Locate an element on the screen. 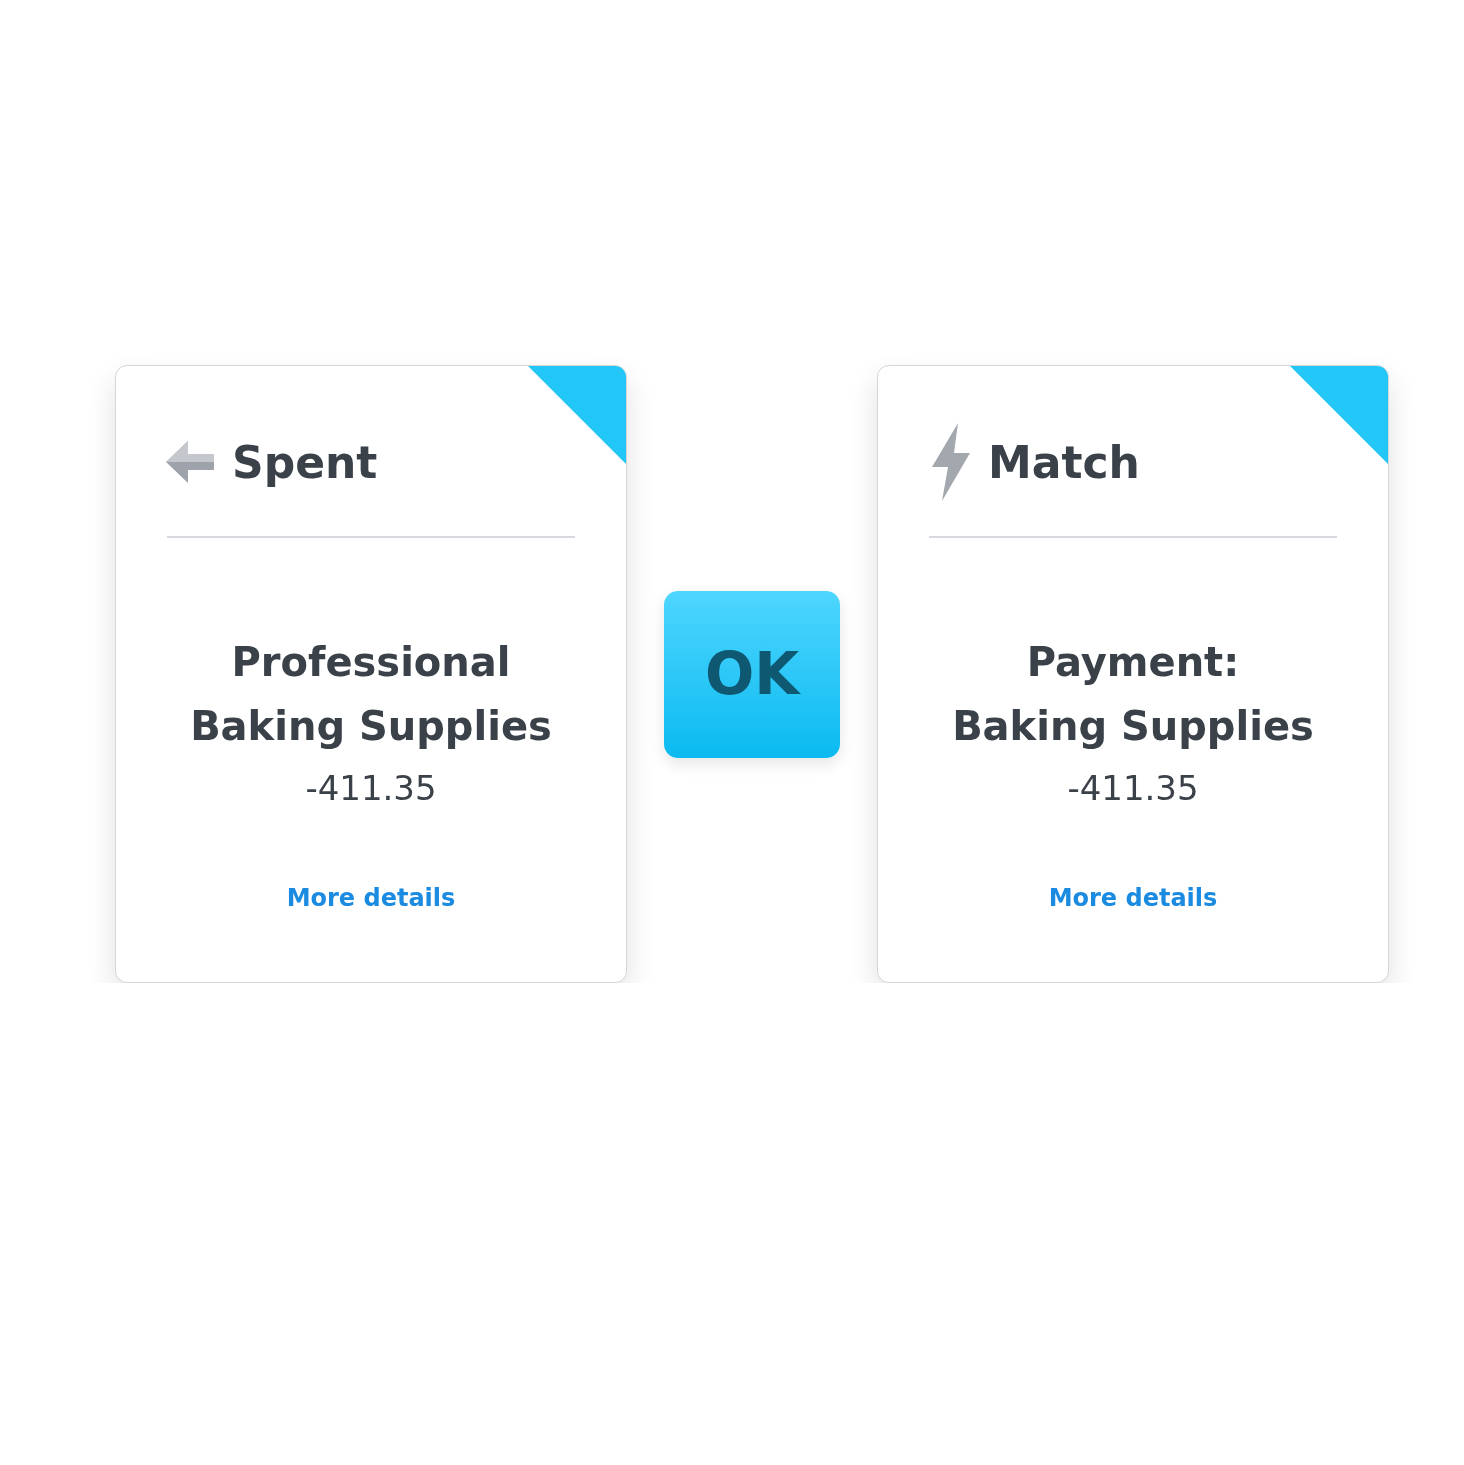 This screenshot has height=1465, width=1464. card-heading: Match is located at coordinates (1064, 462).